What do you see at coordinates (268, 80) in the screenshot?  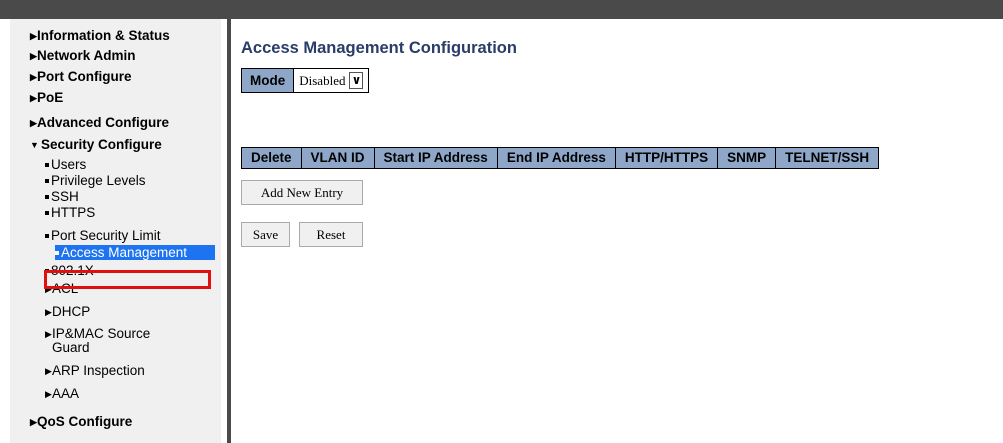 I see `mode-label: Mode` at bounding box center [268, 80].